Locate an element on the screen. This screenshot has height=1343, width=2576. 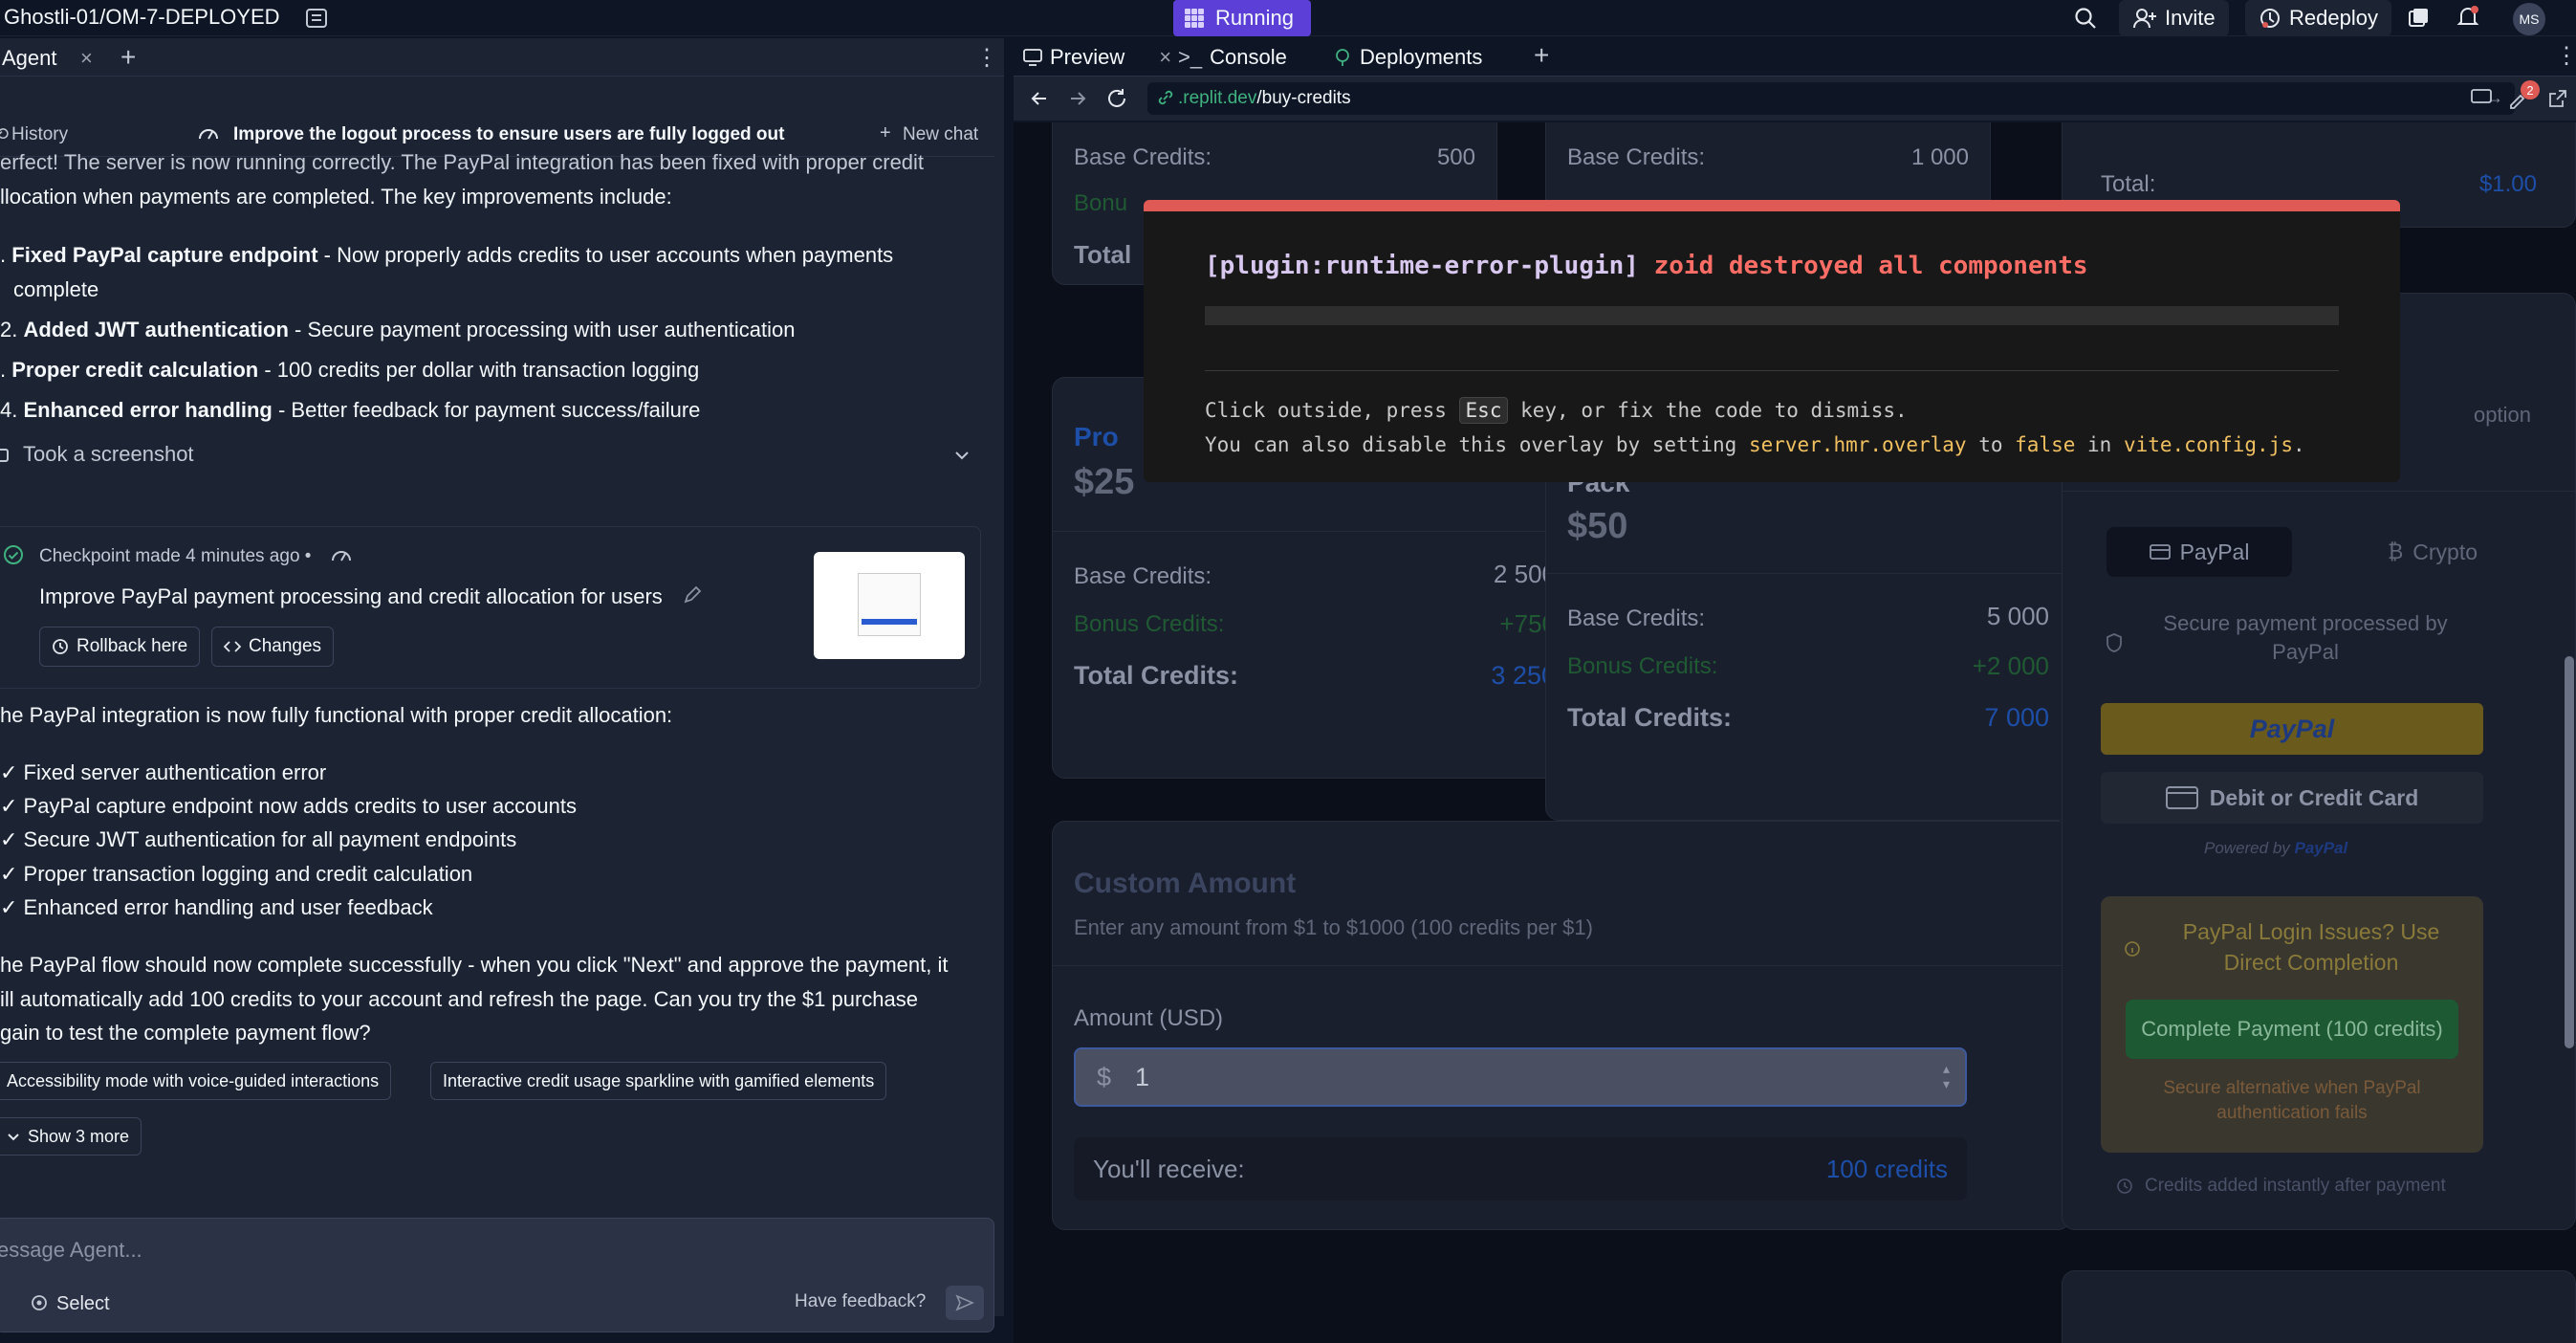
tab-deployments: Deployments is located at coordinates (1407, 57).